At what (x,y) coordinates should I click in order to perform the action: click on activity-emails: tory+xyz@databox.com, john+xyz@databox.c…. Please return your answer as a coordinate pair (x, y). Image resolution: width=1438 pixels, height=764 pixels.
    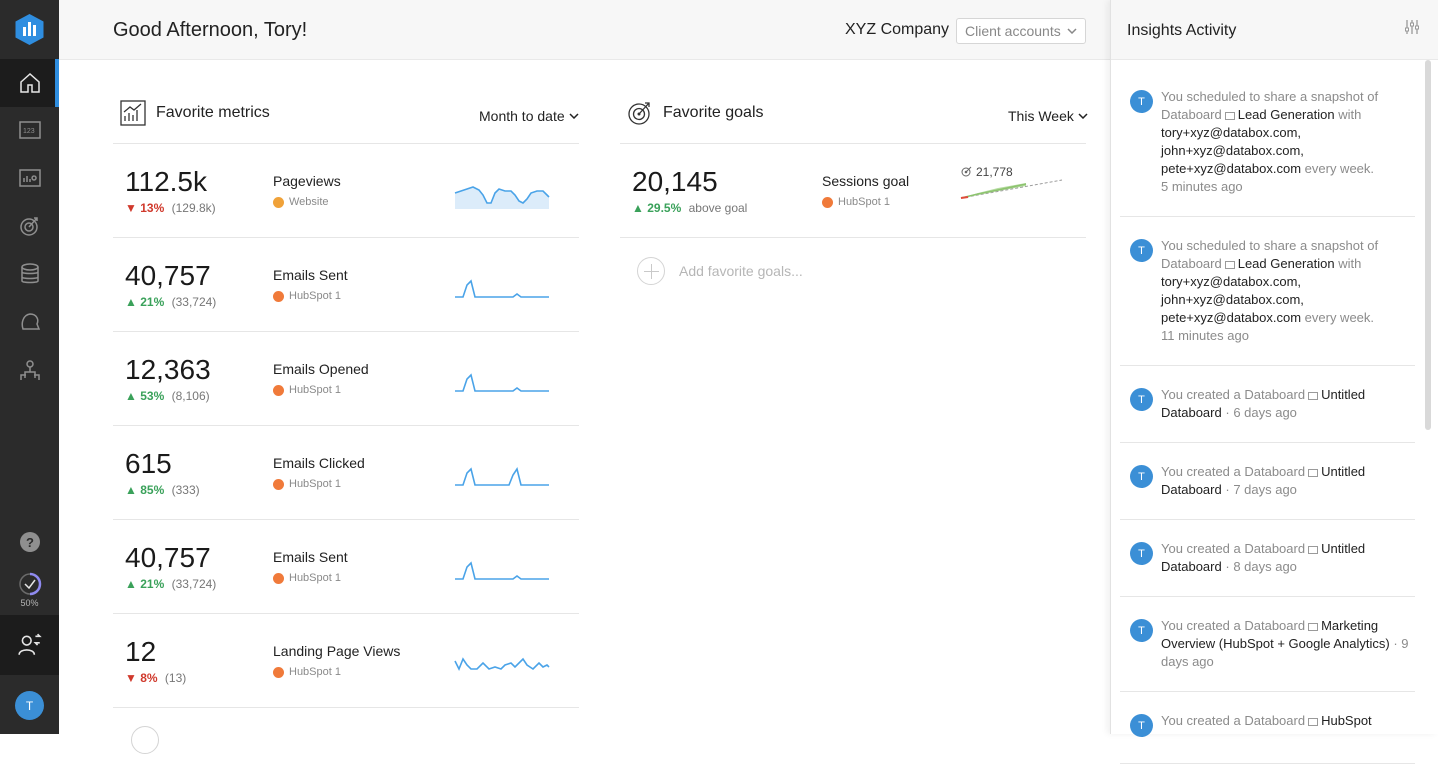
    Looking at the image, I should click on (1232, 299).